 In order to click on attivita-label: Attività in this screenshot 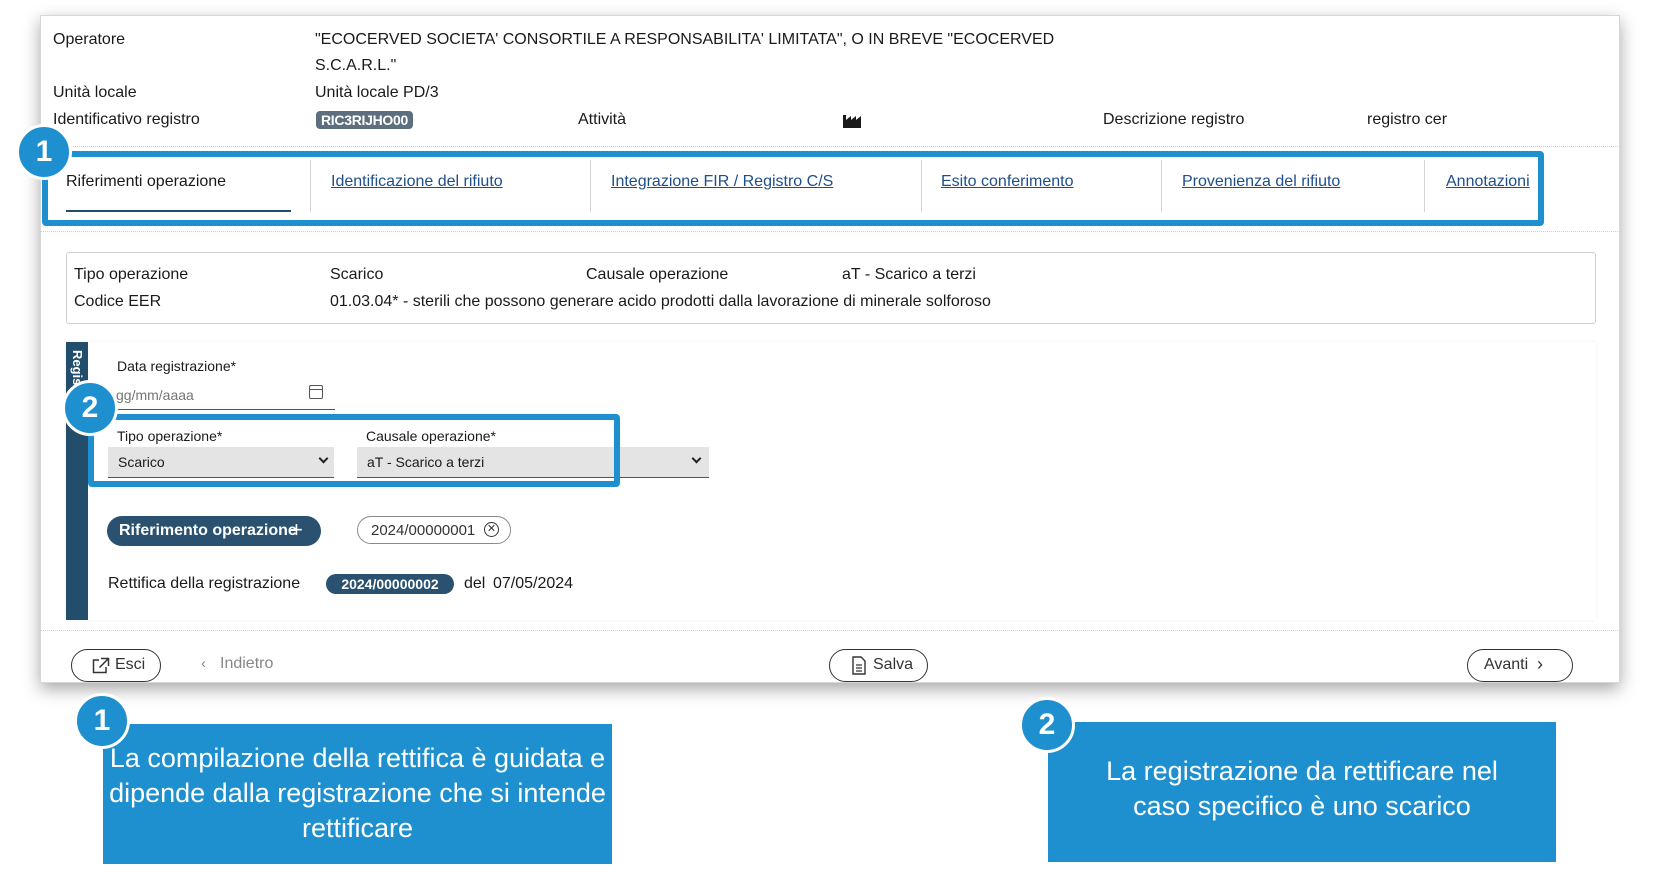, I will do `click(602, 119)`.